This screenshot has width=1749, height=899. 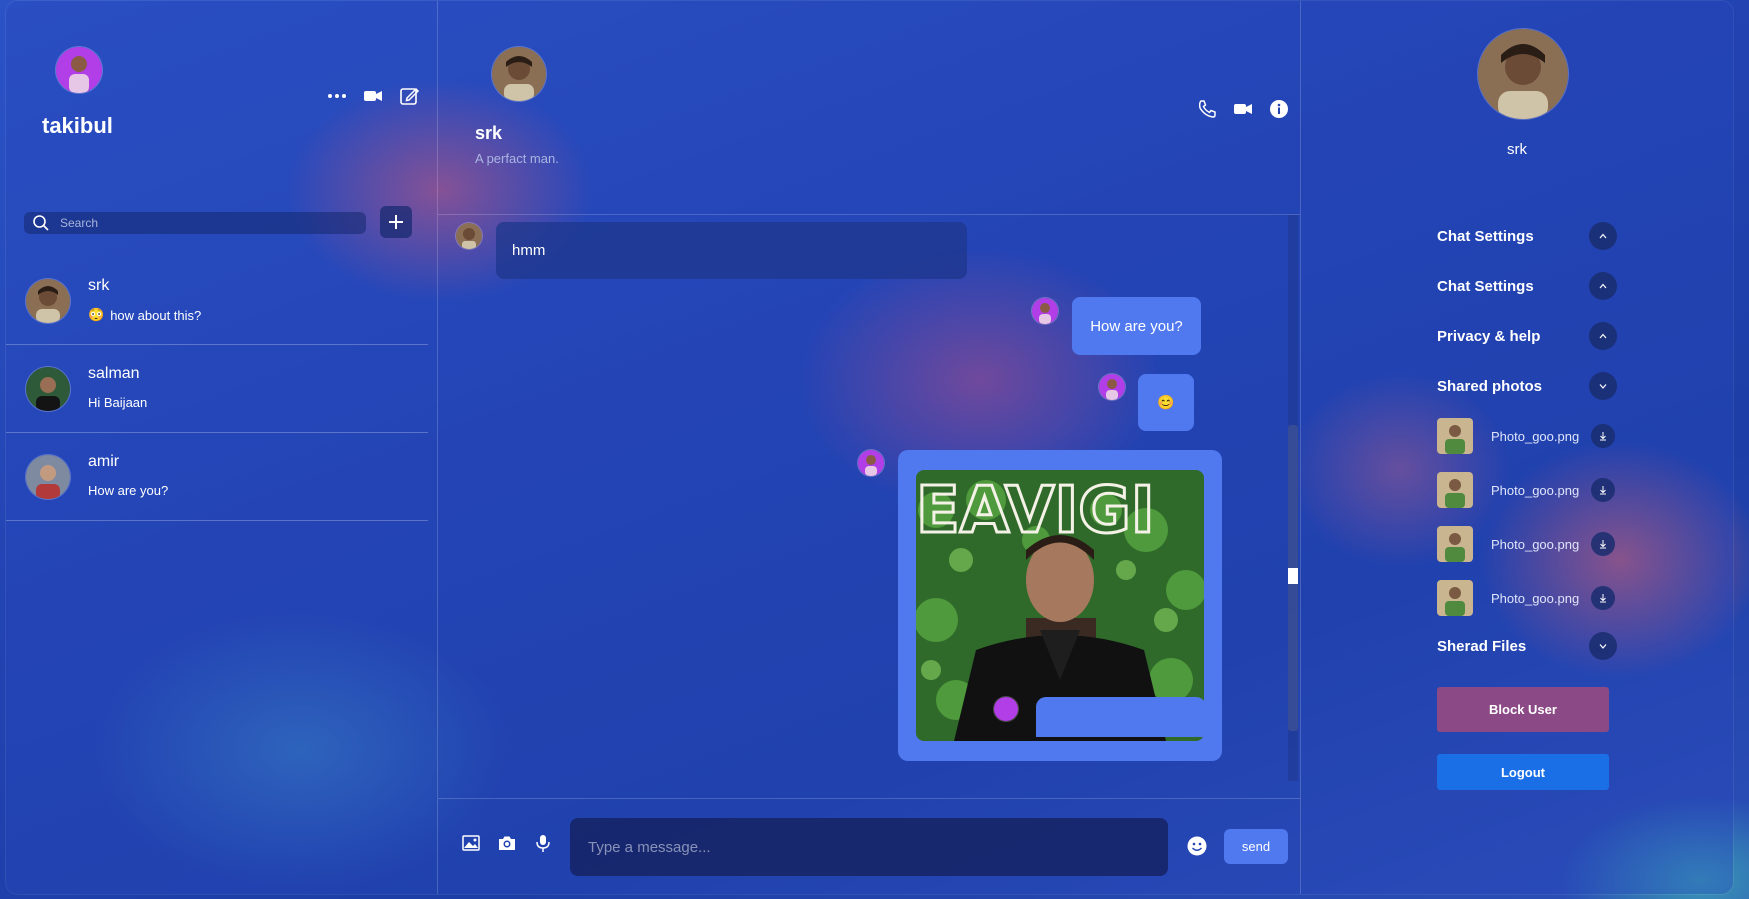 I want to click on chat-item-preview: Hi Baijaan, so click(x=117, y=402).